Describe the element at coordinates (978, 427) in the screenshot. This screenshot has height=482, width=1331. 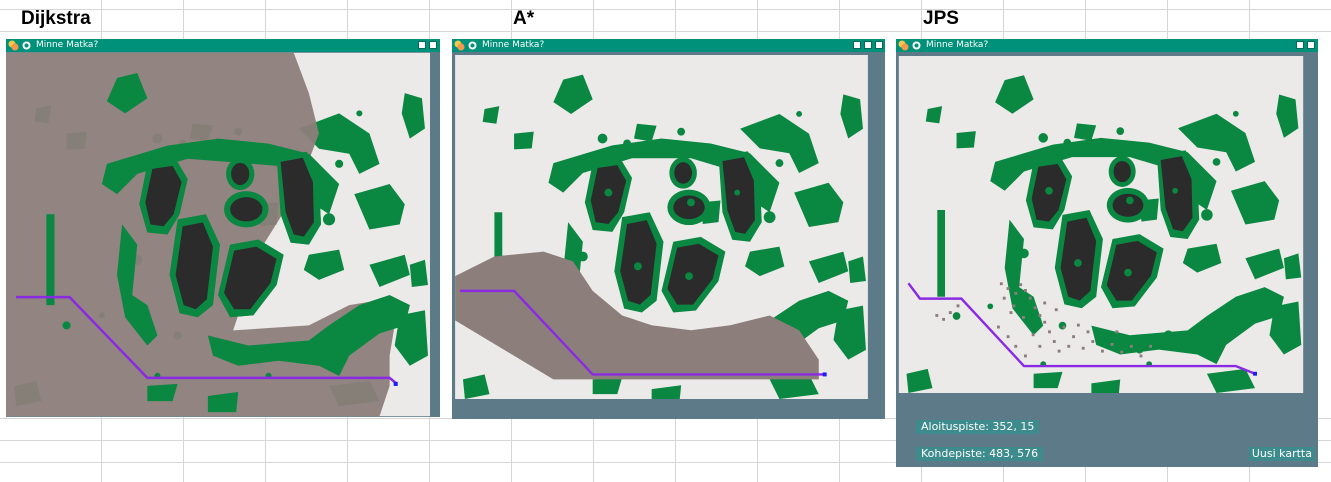
I see `start-point-label: Aloituspiste: 352, 15` at that location.